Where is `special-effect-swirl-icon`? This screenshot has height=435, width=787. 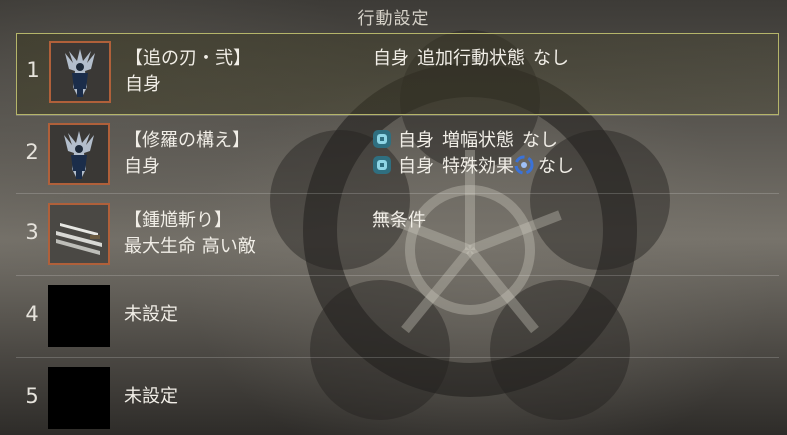 special-effect-swirl-icon is located at coordinates (524, 165).